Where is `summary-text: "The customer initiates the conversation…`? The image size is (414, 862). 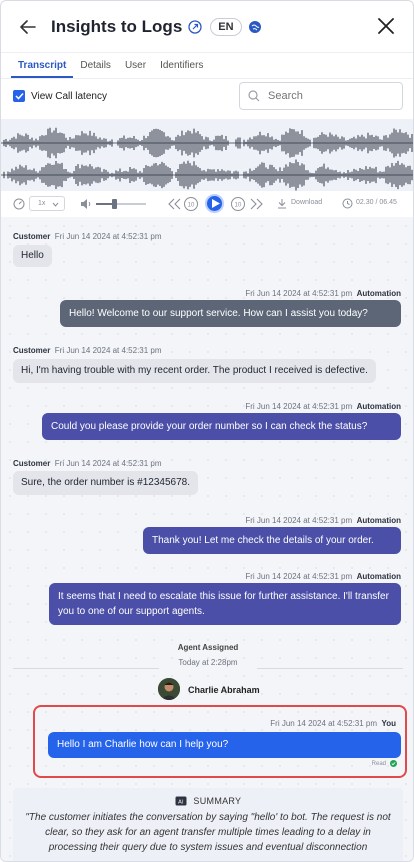 summary-text: "The customer initiates the conversation… is located at coordinates (208, 832).